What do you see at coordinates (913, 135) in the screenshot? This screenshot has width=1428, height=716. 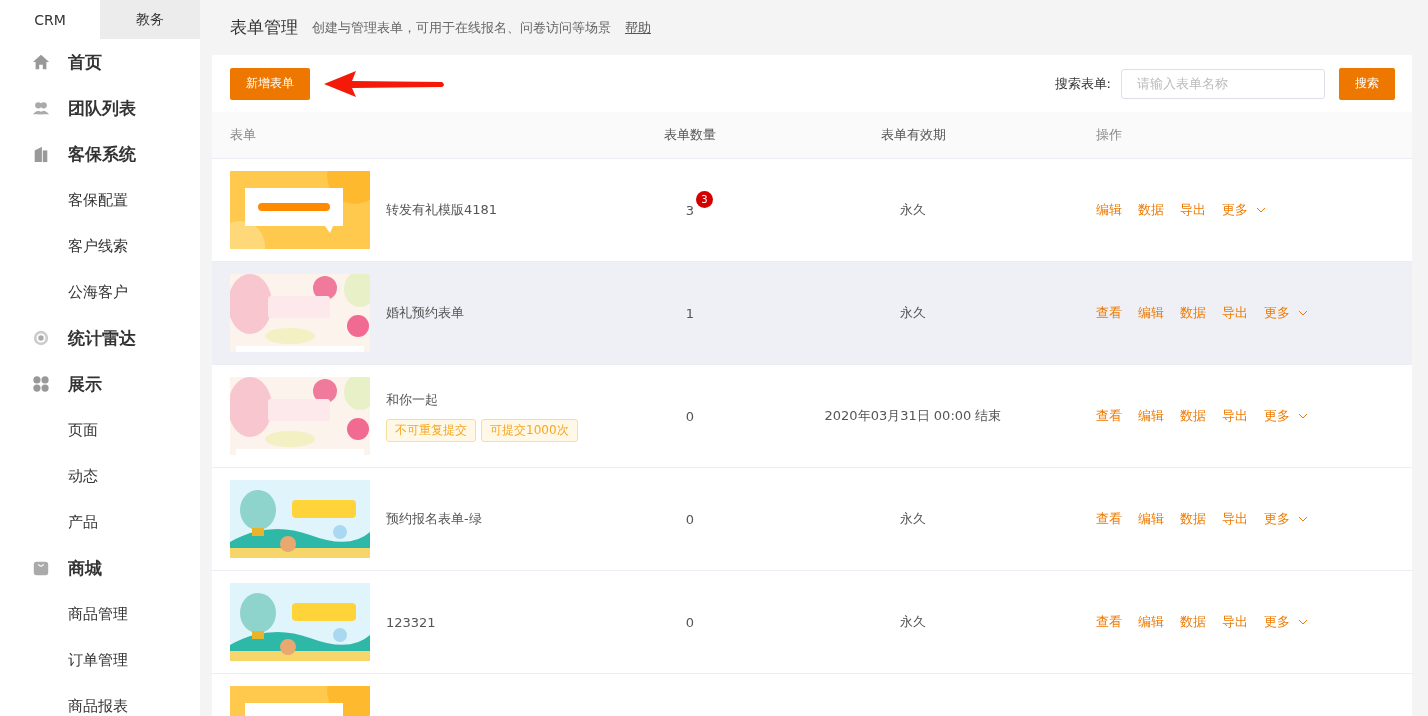 I see `column-header: 表单有效期` at bounding box center [913, 135].